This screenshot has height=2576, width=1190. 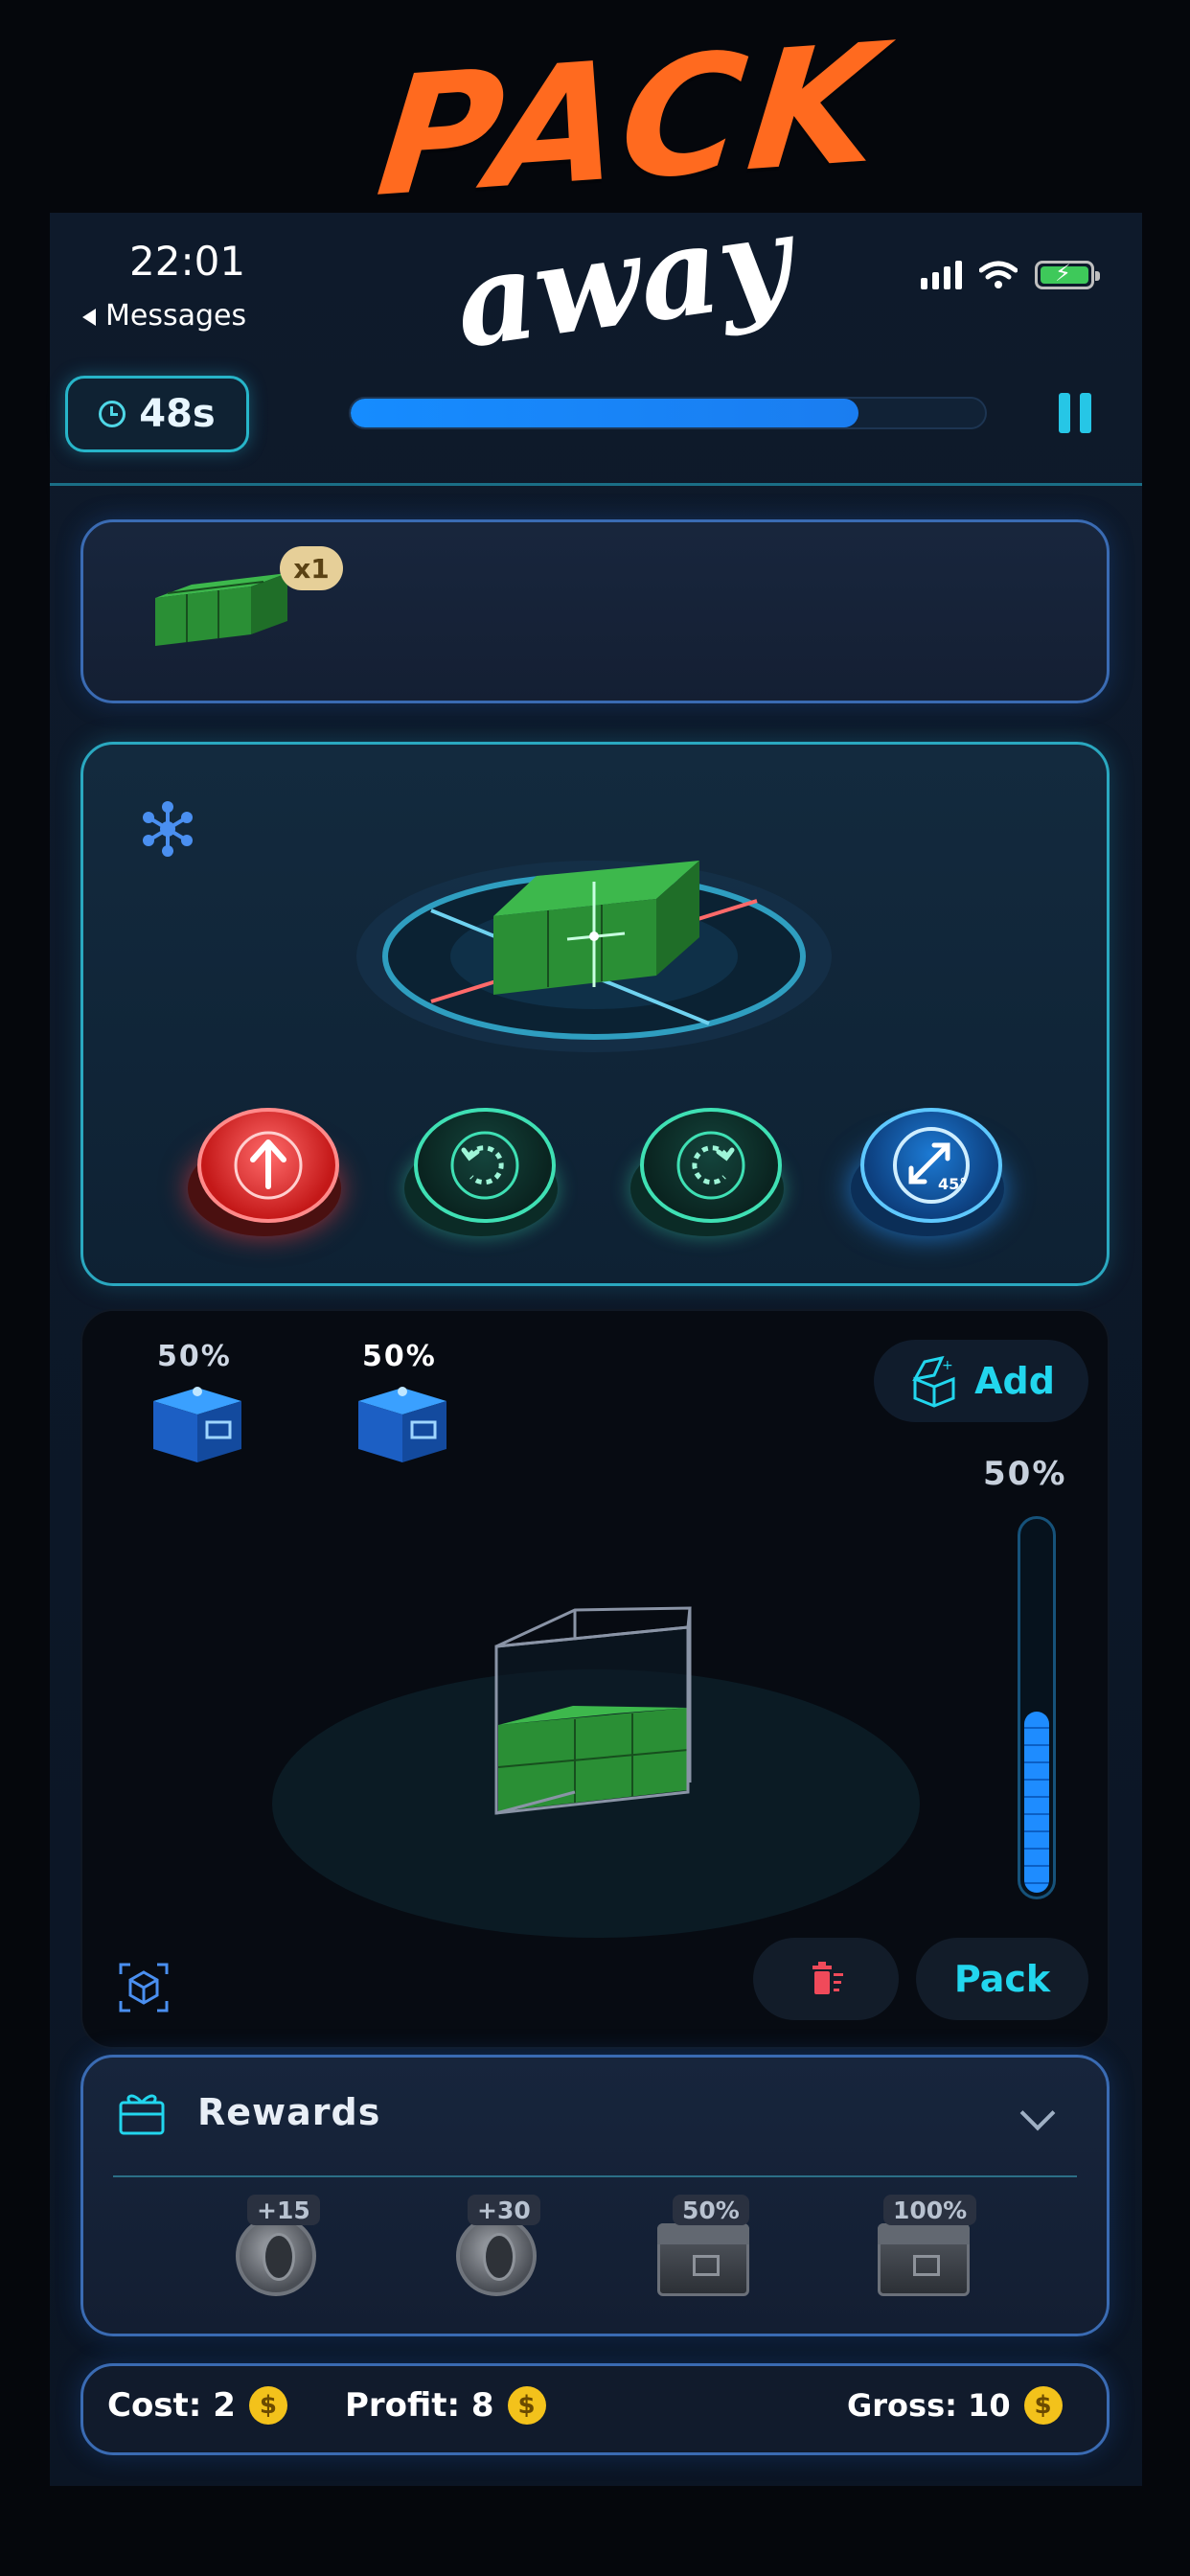 I want to click on cost-text: Cost: 2, so click(x=171, y=2405).